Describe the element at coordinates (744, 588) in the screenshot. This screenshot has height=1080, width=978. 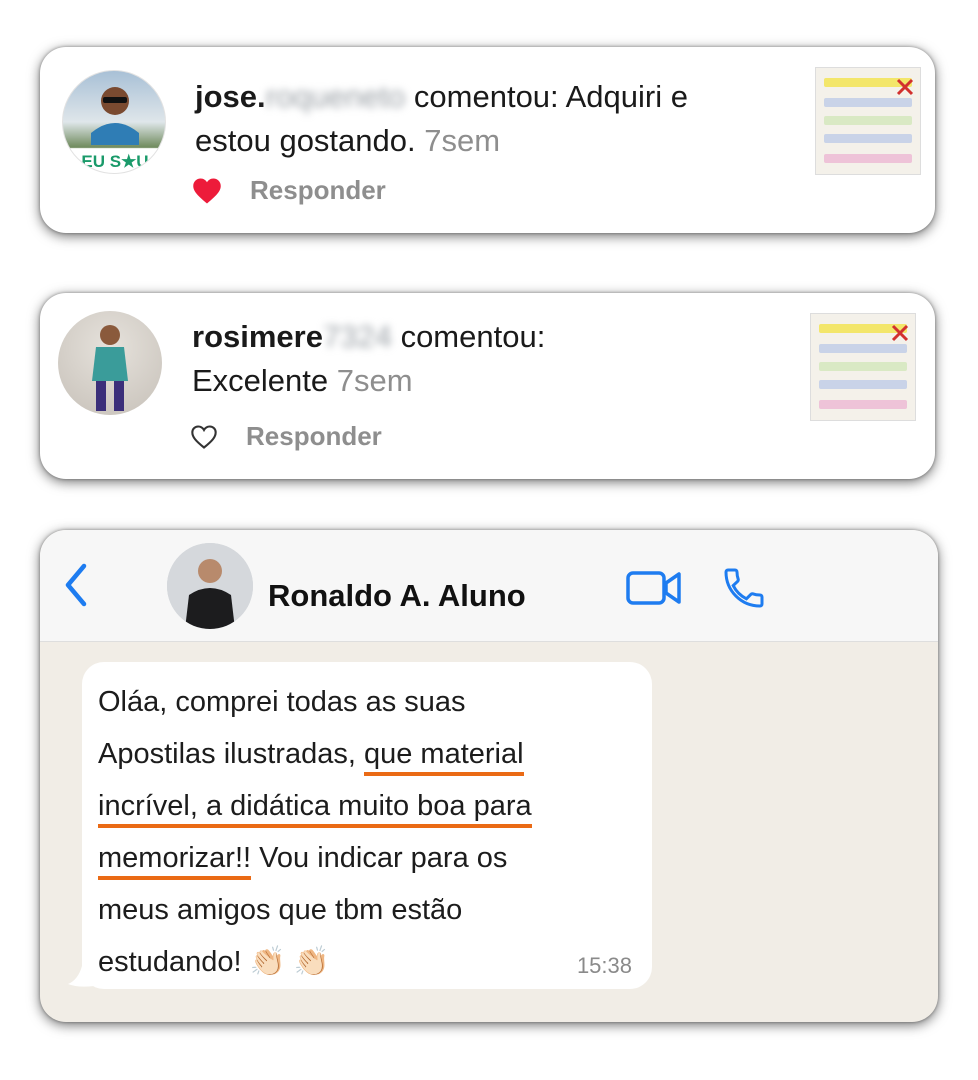
I see `phone-call-icon` at that location.